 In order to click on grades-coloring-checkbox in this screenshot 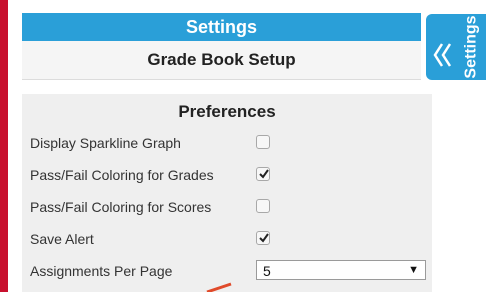, I will do `click(263, 174)`.